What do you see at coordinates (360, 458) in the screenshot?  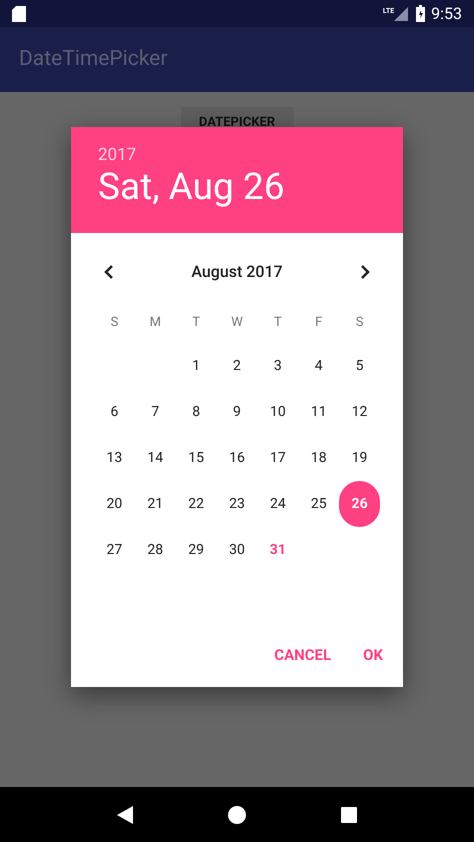 I see `calendar-day: 19` at bounding box center [360, 458].